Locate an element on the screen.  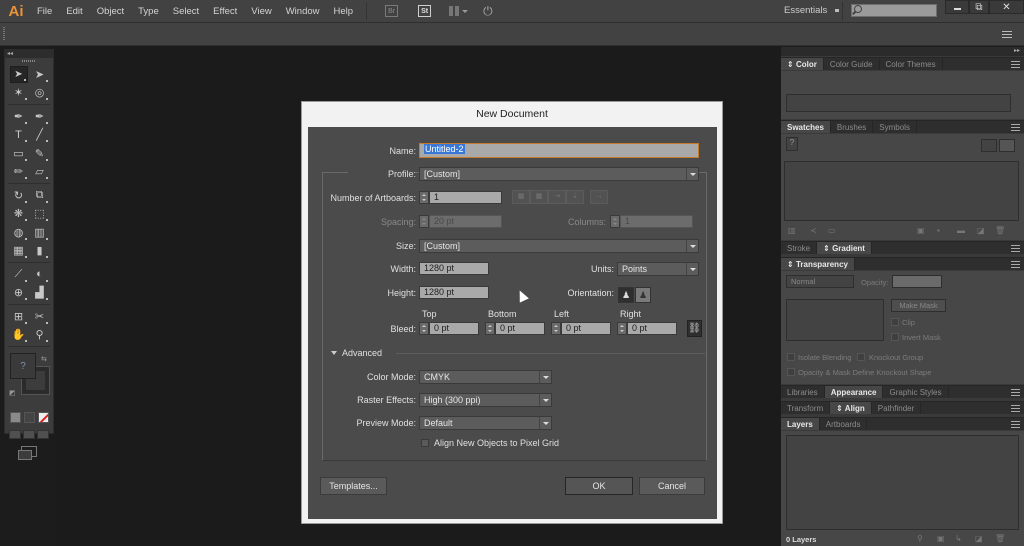
gpu-performance-icon: ⏻ is located at coordinates (492, 11).